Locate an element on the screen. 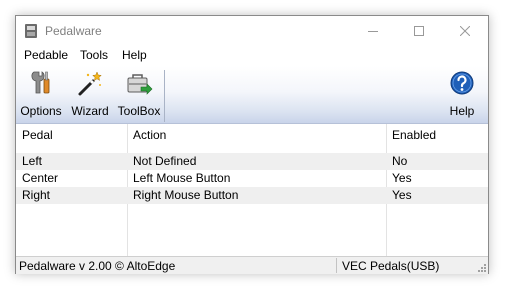 This screenshot has width=505, height=292. menu-tools: Tools is located at coordinates (94, 55).